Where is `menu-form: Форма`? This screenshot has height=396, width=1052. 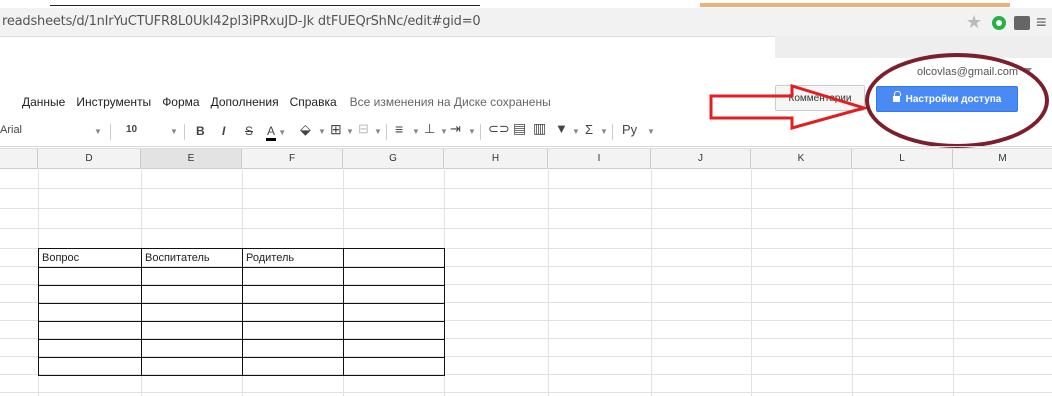
menu-form: Форма is located at coordinates (180, 103).